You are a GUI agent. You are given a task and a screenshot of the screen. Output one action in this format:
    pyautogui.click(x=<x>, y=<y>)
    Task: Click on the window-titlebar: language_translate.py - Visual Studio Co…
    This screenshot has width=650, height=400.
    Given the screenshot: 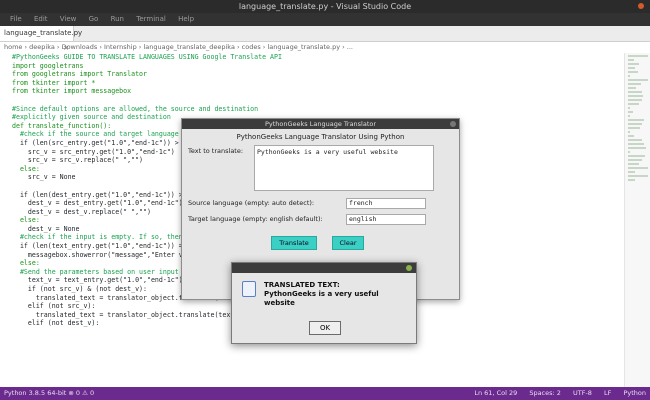 What is the action you would take?
    pyautogui.click(x=325, y=6)
    